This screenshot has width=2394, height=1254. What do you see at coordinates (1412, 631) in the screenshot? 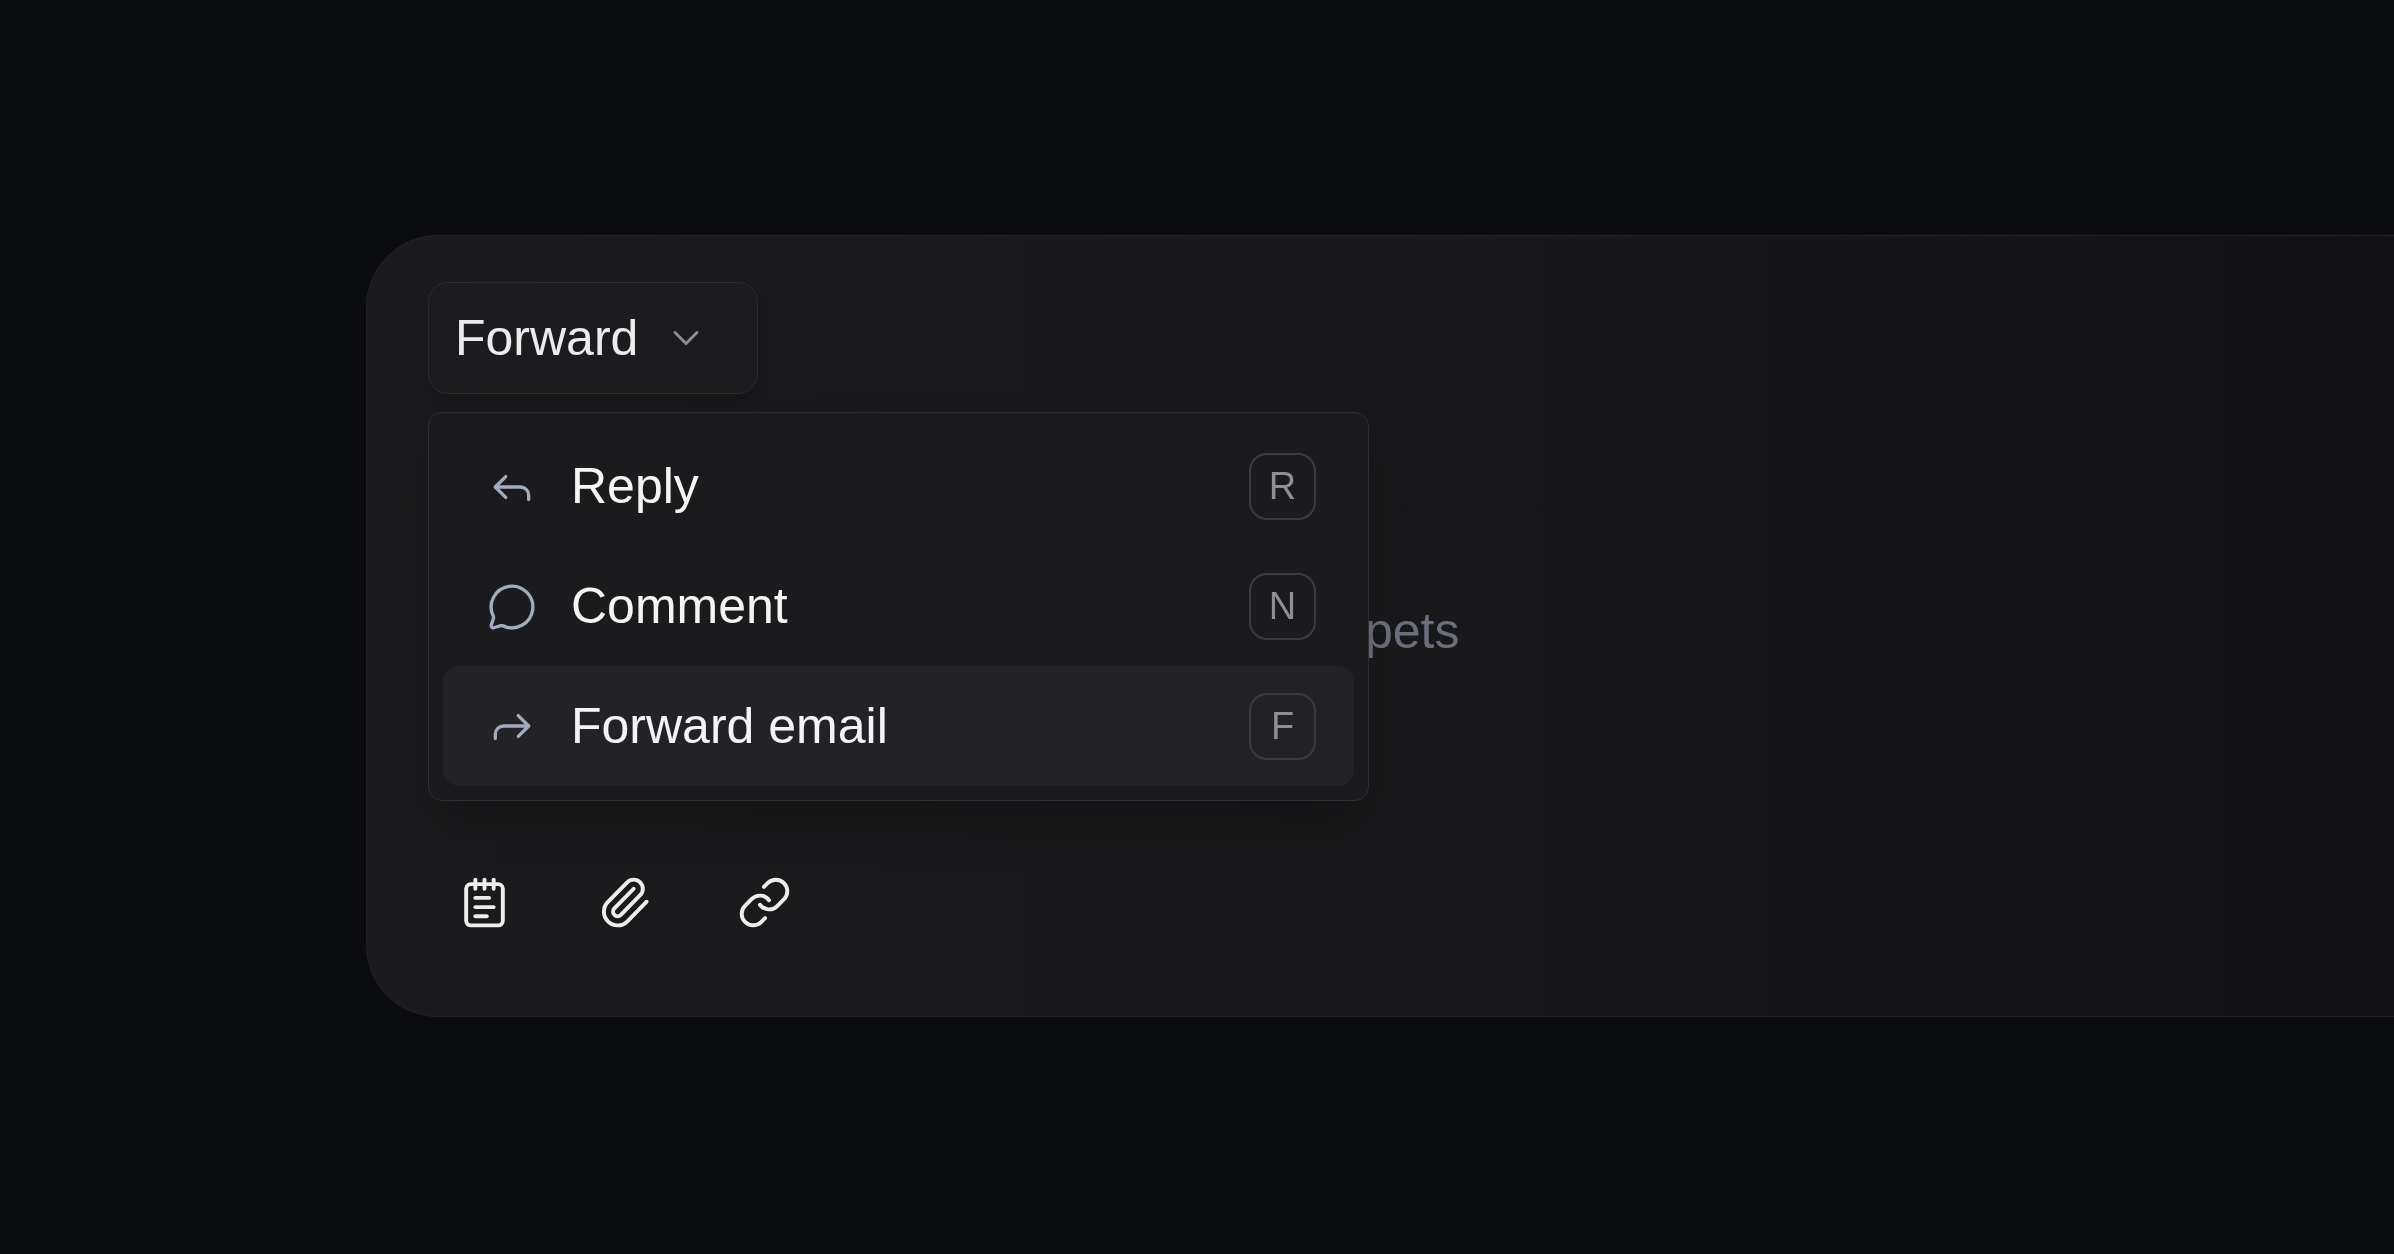
I see `placeholder-text: pets` at bounding box center [1412, 631].